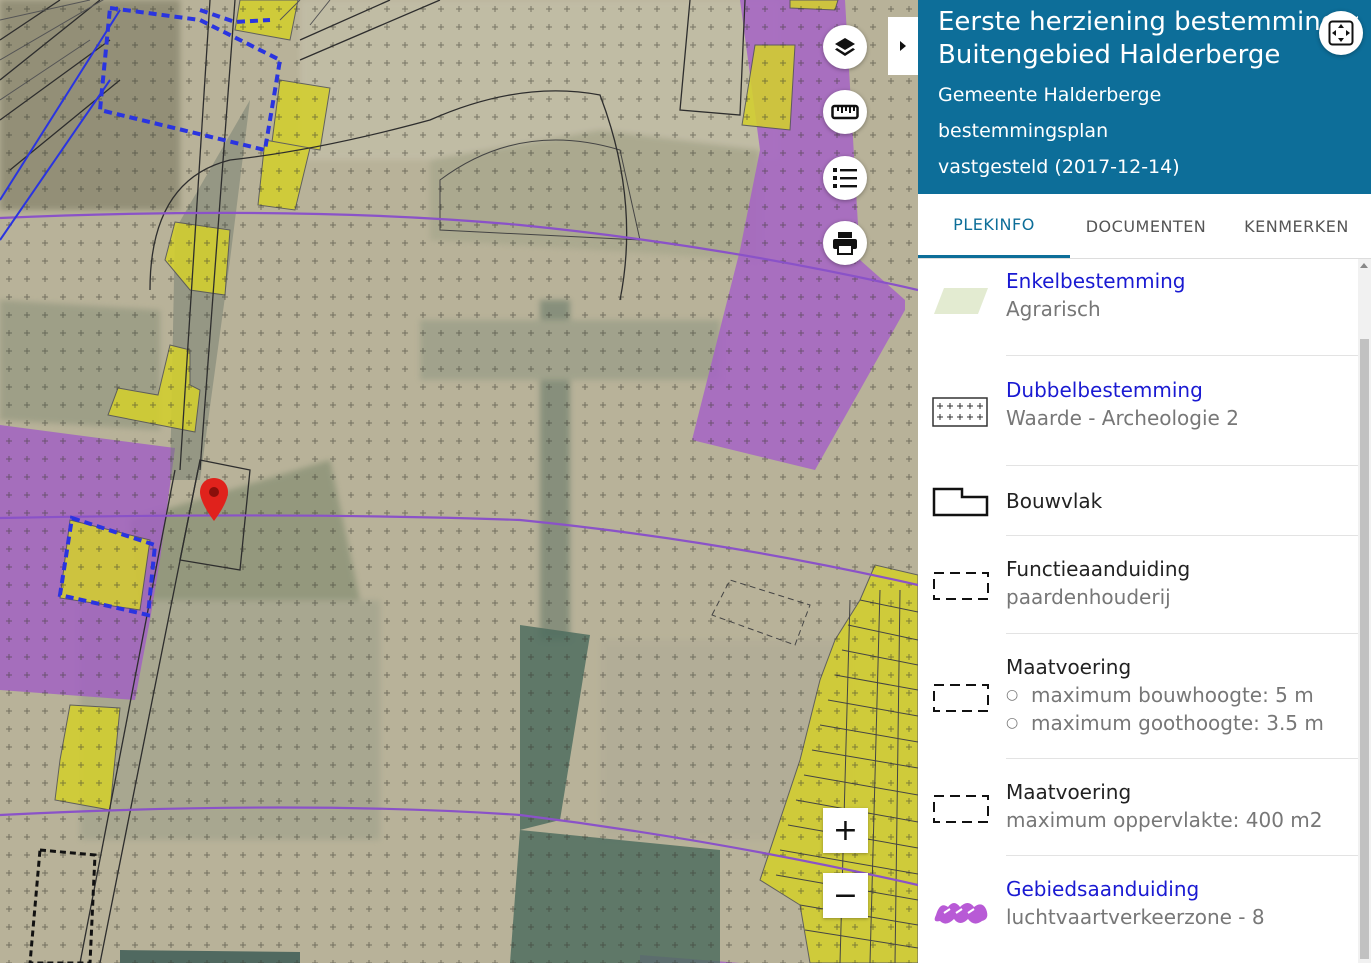  Describe the element at coordinates (1122, 390) in the screenshot. I see `dubbelbestemming-link: Dubbelbestemming` at that location.